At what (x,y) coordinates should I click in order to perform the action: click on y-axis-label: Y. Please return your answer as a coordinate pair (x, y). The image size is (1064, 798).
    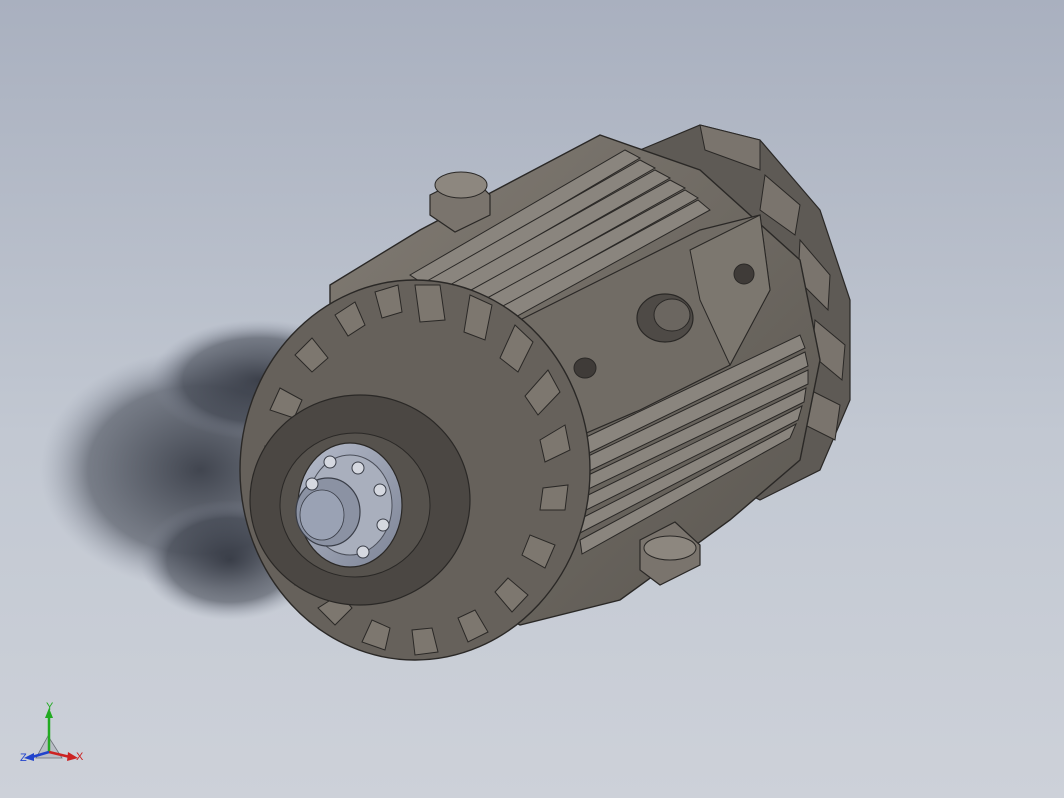
    Looking at the image, I should click on (50, 707).